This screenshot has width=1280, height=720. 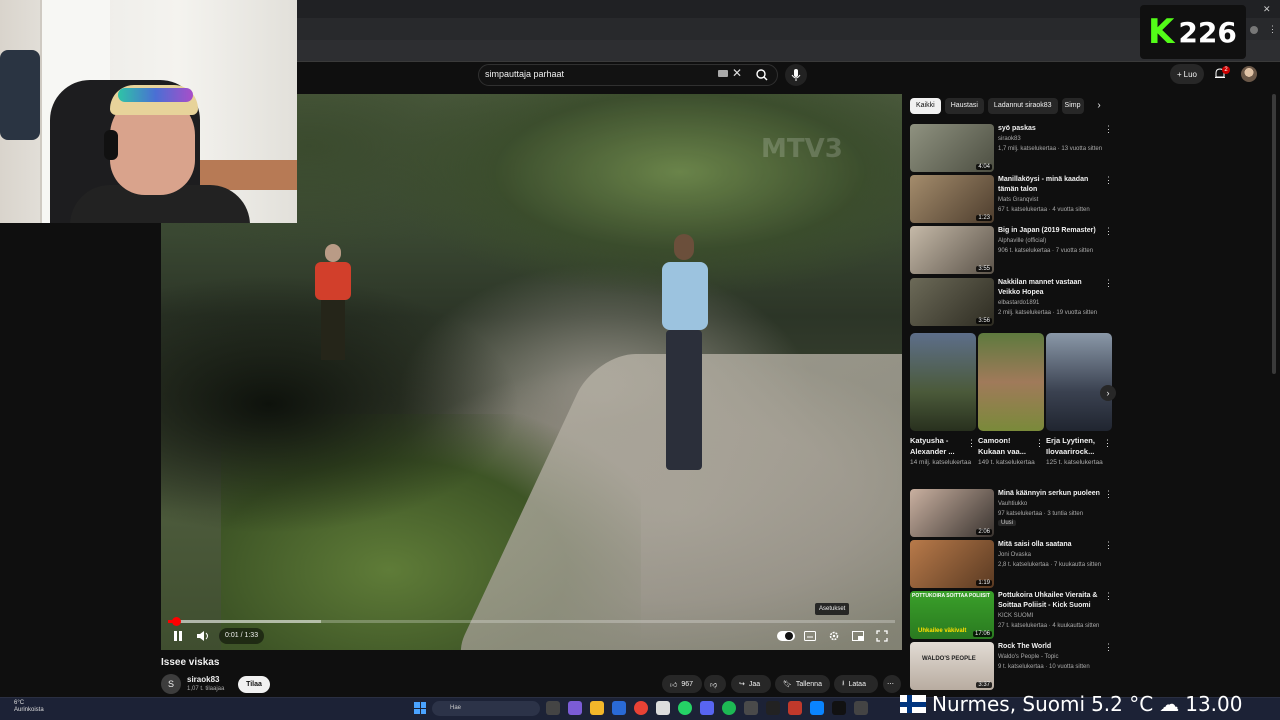 I want to click on video-thumbnail: 1:23, so click(x=952, y=199).